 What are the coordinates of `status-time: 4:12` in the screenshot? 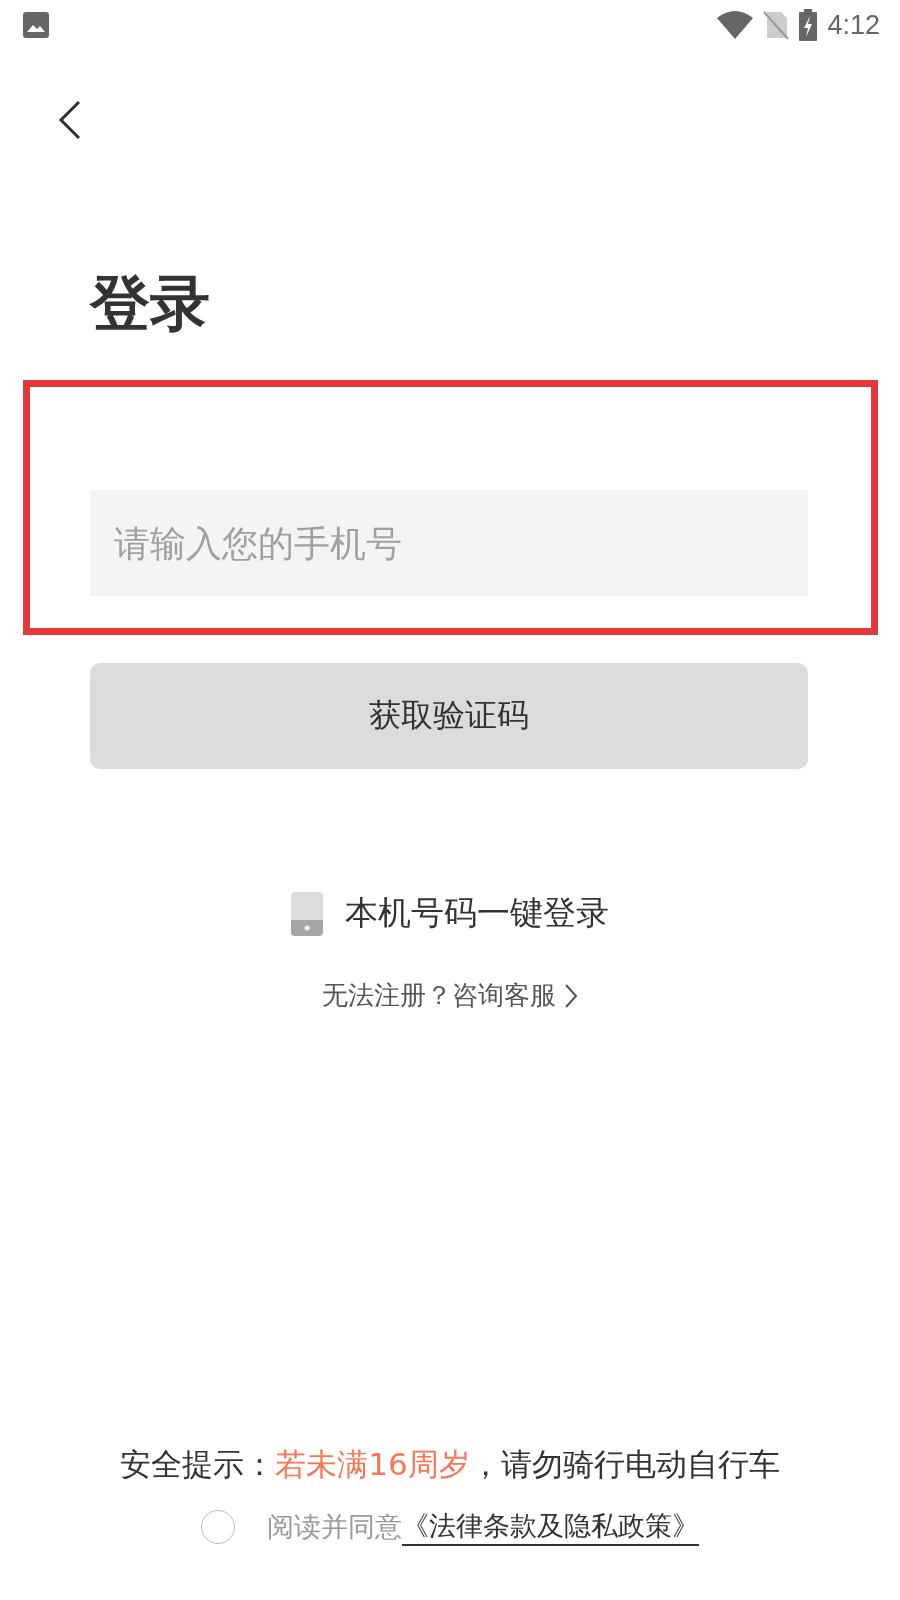 It's located at (853, 25).